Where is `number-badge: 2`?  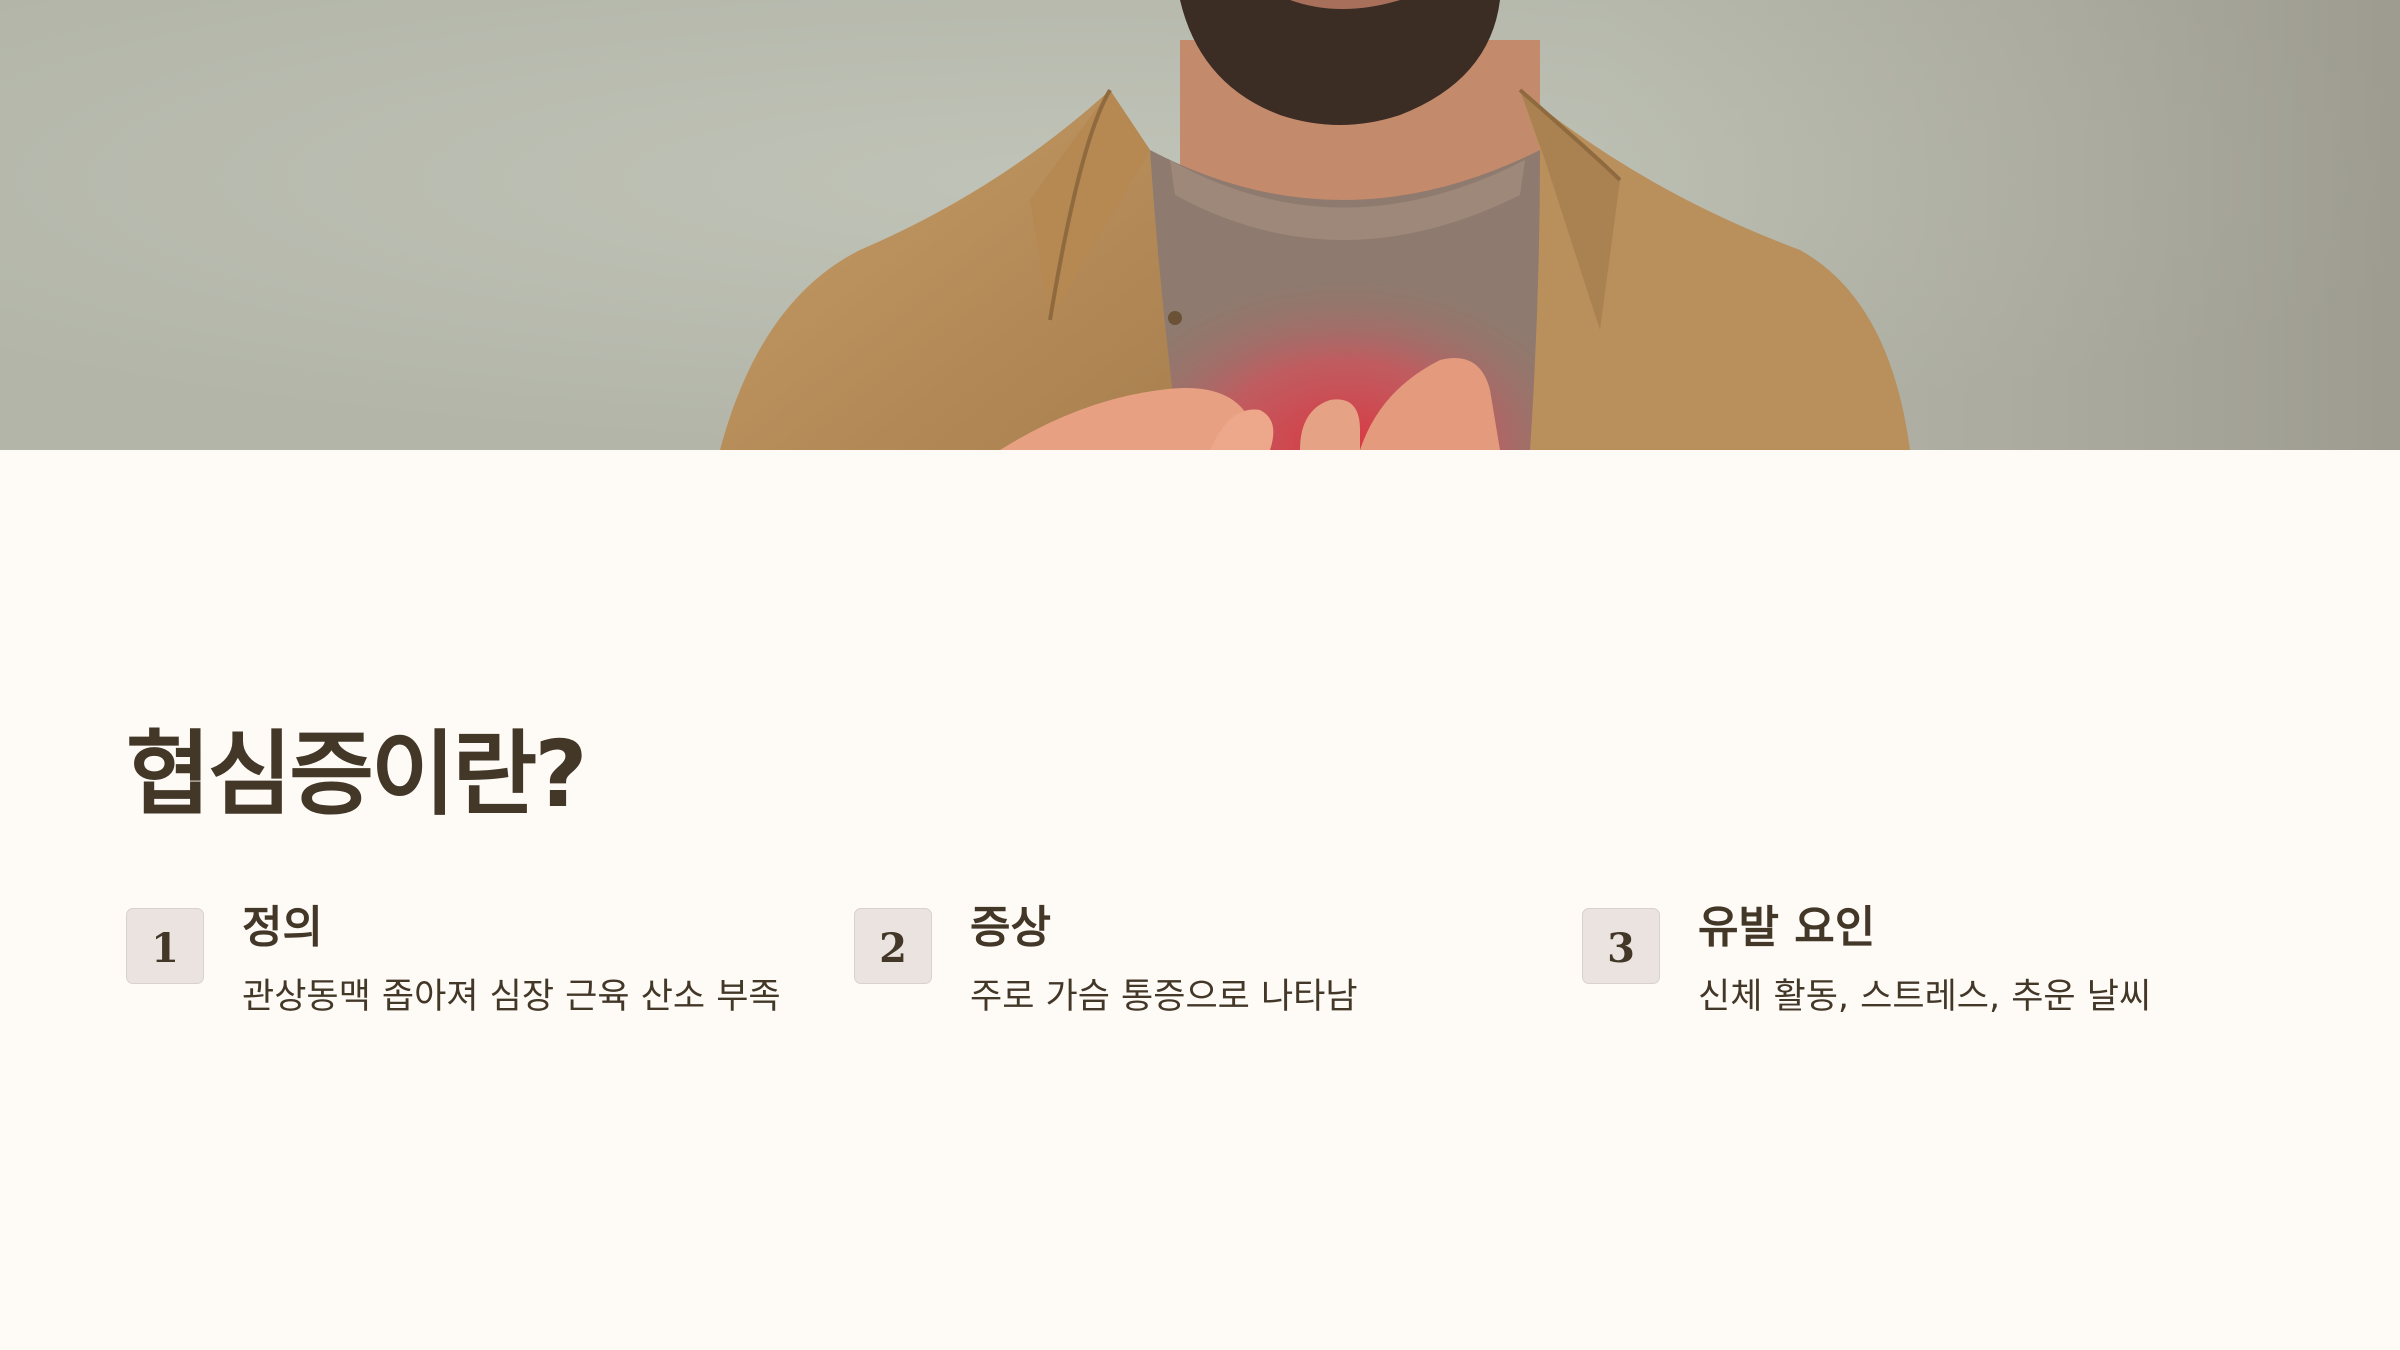
number-badge: 2 is located at coordinates (893, 946).